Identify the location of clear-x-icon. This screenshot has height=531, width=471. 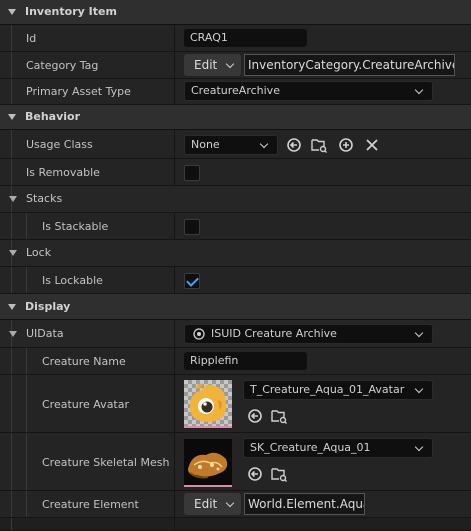
(372, 145).